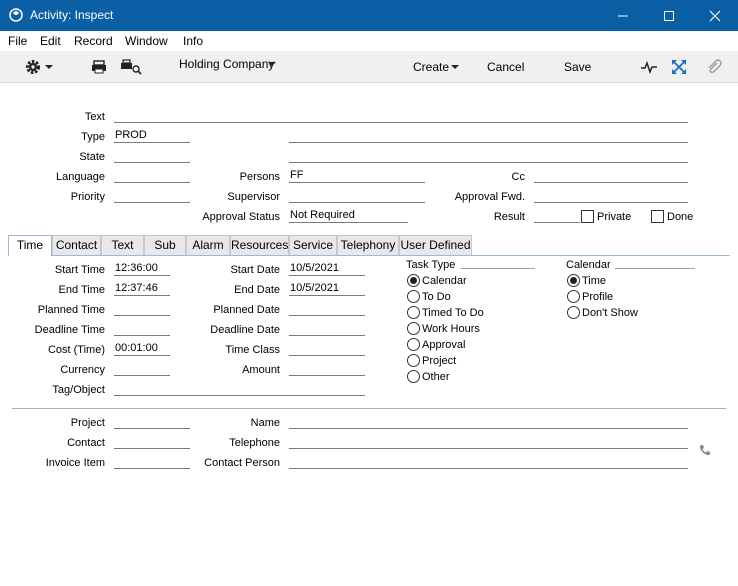  Describe the element at coordinates (152, 196) in the screenshot. I see `priority-field` at that location.